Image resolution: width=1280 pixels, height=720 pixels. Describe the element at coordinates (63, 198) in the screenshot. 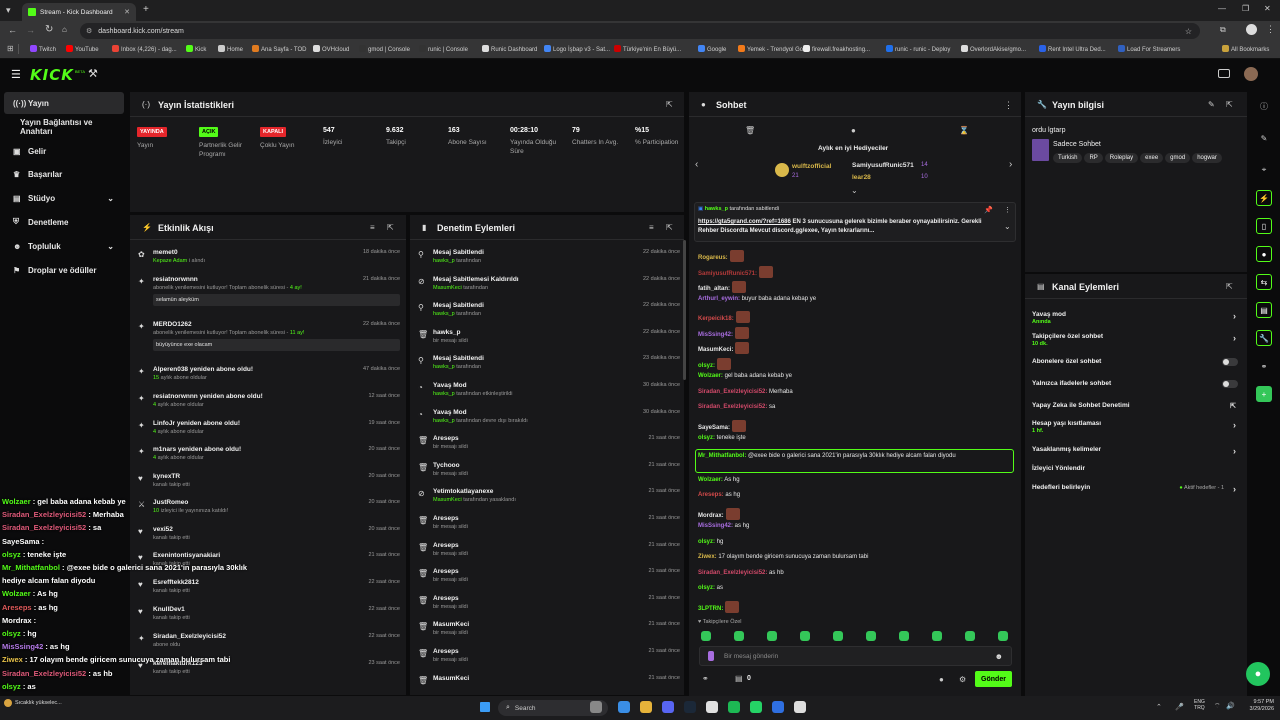

I see `sidebar-item-studyo: ▤ Stüdyo ⌄` at that location.